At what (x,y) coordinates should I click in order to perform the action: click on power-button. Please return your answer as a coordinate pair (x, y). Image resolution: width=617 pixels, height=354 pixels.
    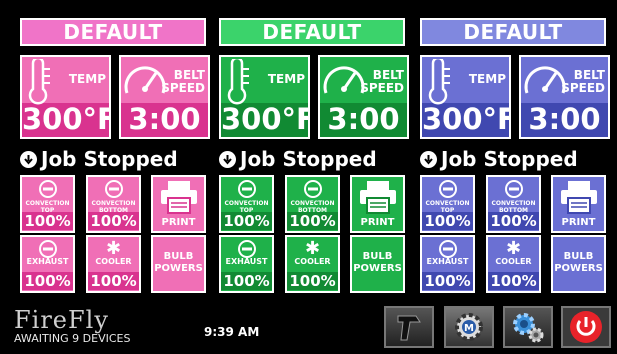
    Looking at the image, I should click on (586, 327).